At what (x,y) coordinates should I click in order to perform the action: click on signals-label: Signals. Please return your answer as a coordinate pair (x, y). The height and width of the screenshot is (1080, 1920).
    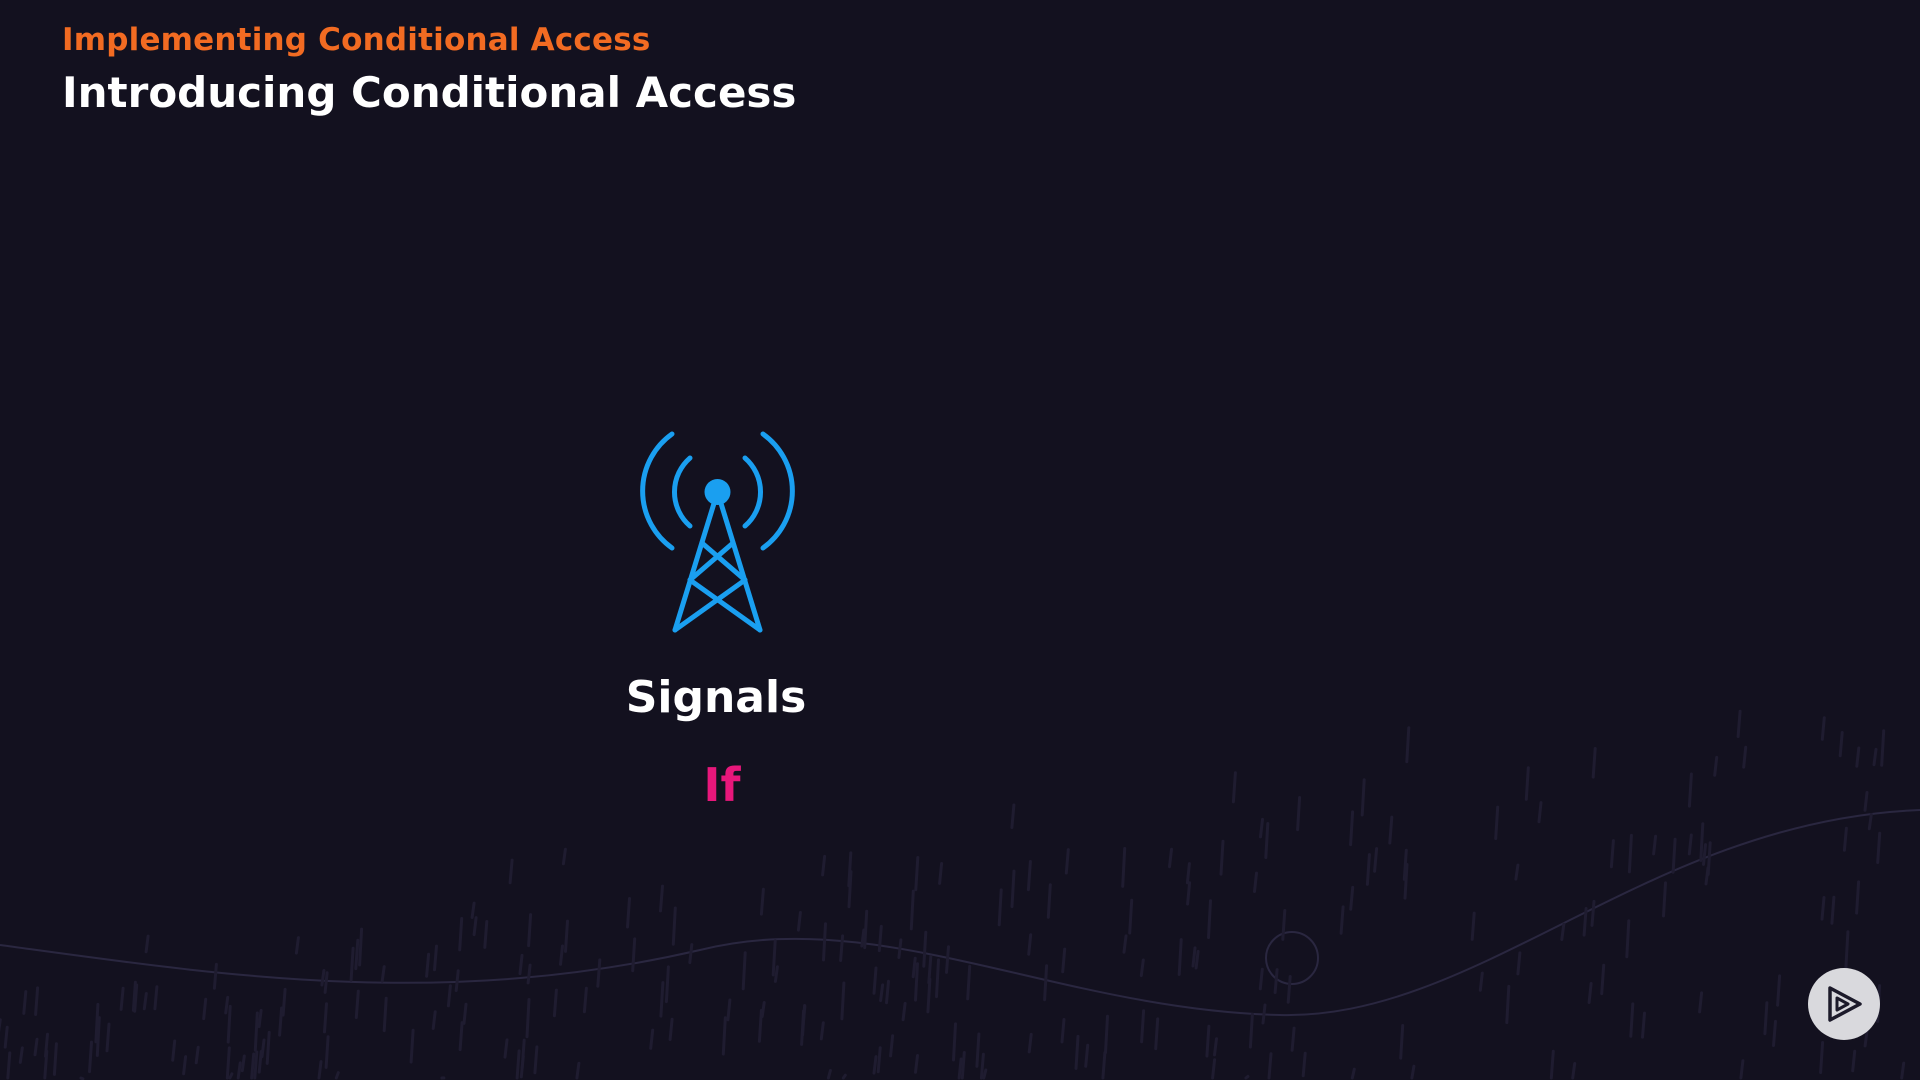
    Looking at the image, I should click on (716, 697).